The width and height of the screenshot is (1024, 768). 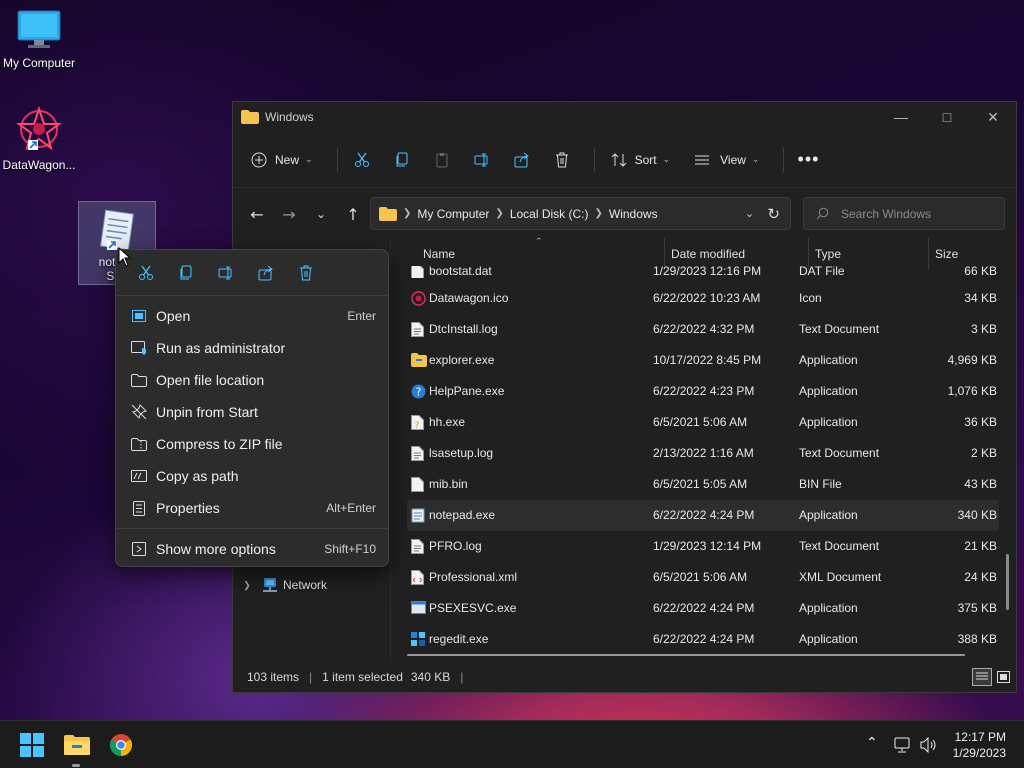 What do you see at coordinates (969, 254) in the screenshot?
I see `column-header-size: Size` at bounding box center [969, 254].